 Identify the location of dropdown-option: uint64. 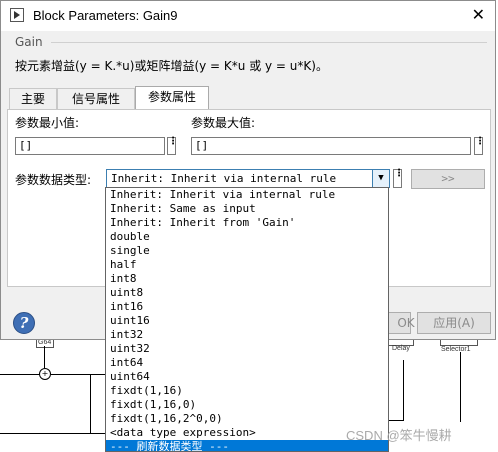
(247, 377).